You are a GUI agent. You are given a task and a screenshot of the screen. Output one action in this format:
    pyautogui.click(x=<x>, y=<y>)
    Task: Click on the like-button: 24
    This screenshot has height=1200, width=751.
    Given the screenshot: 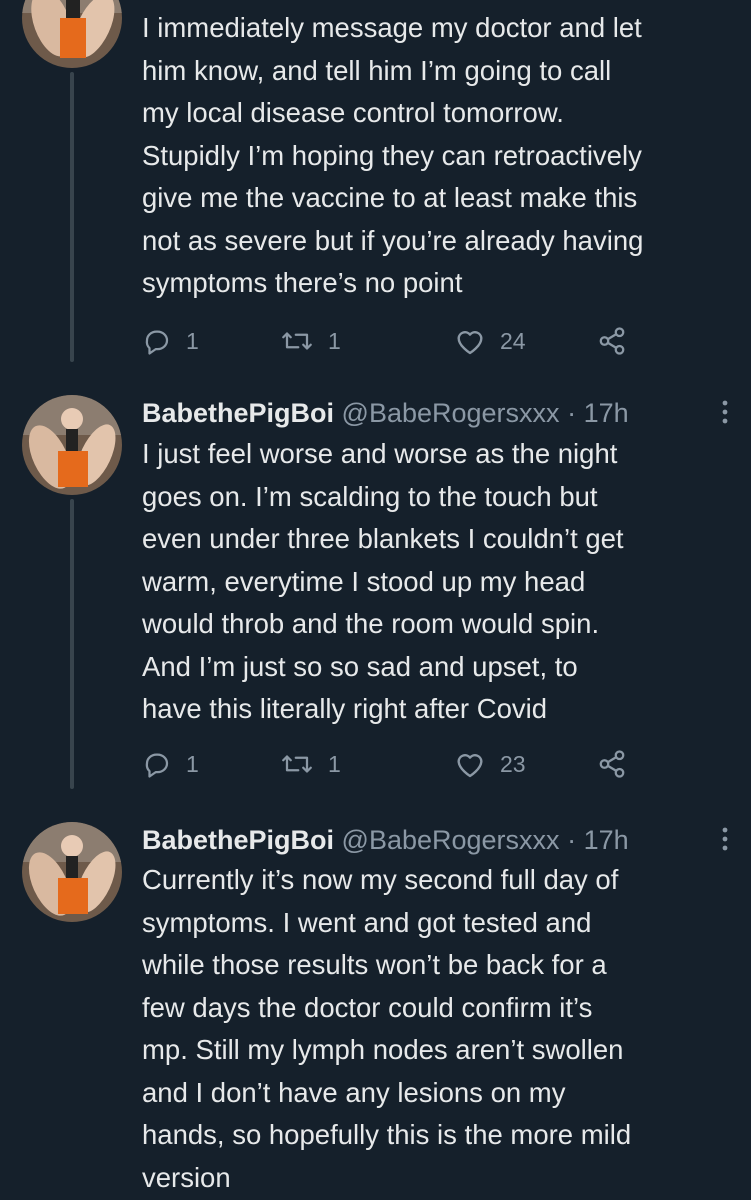 What is the action you would take?
    pyautogui.click(x=490, y=341)
    